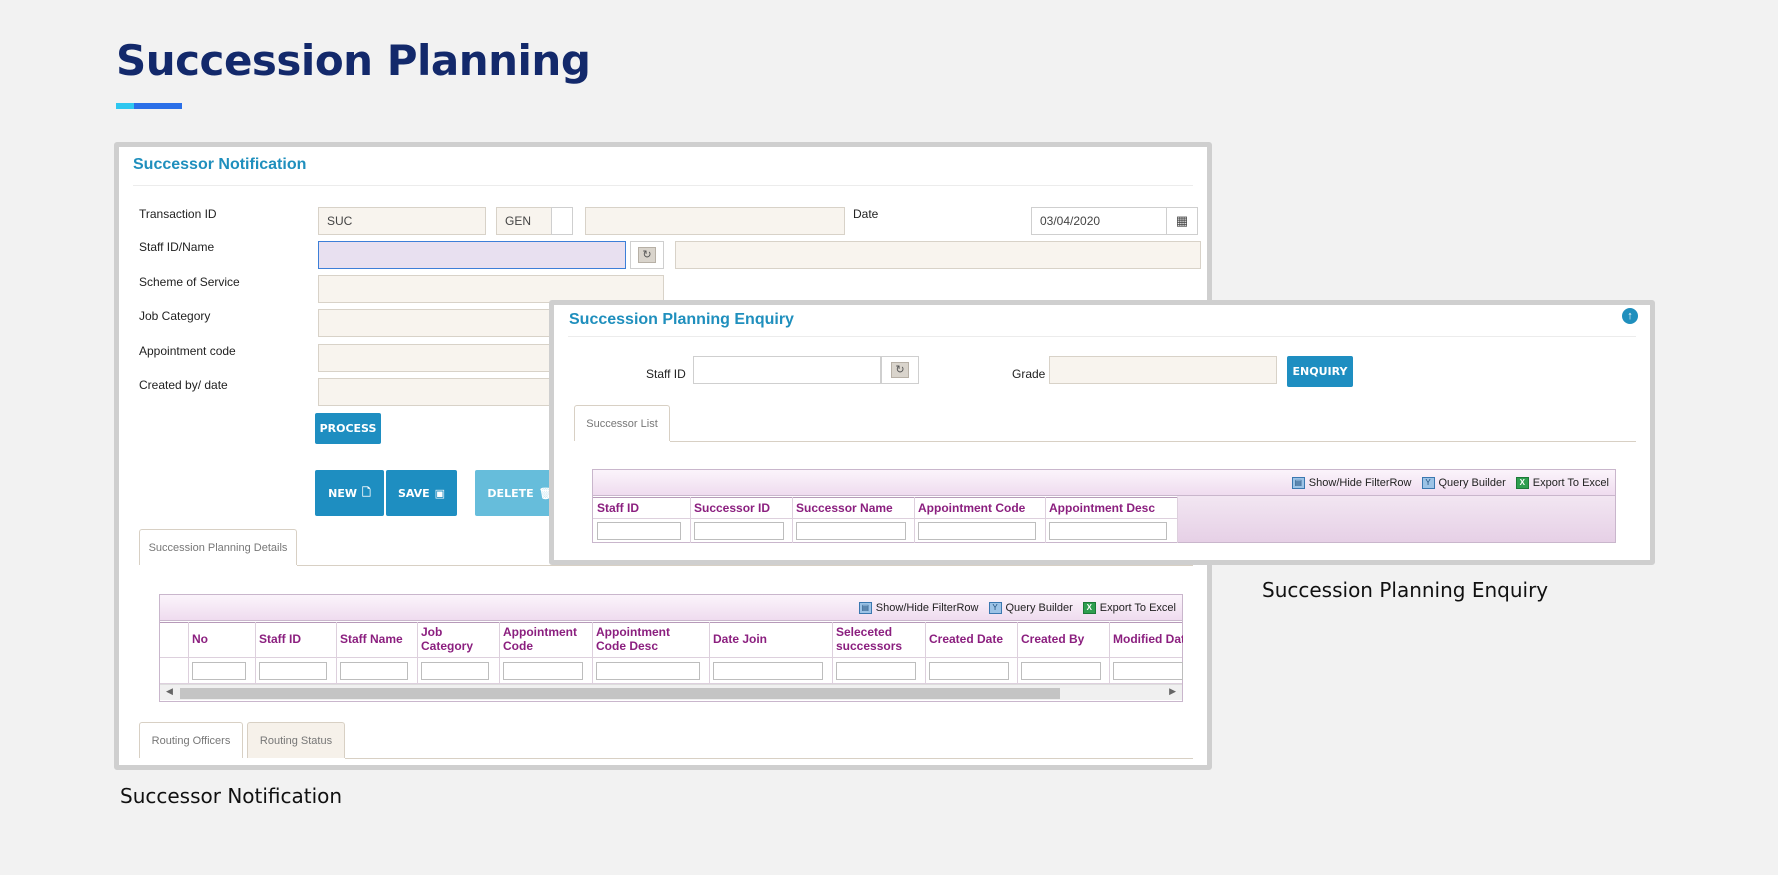 Image resolution: width=1778 pixels, height=875 pixels. I want to click on window-title: Succession Planning Enquiry, so click(681, 319).